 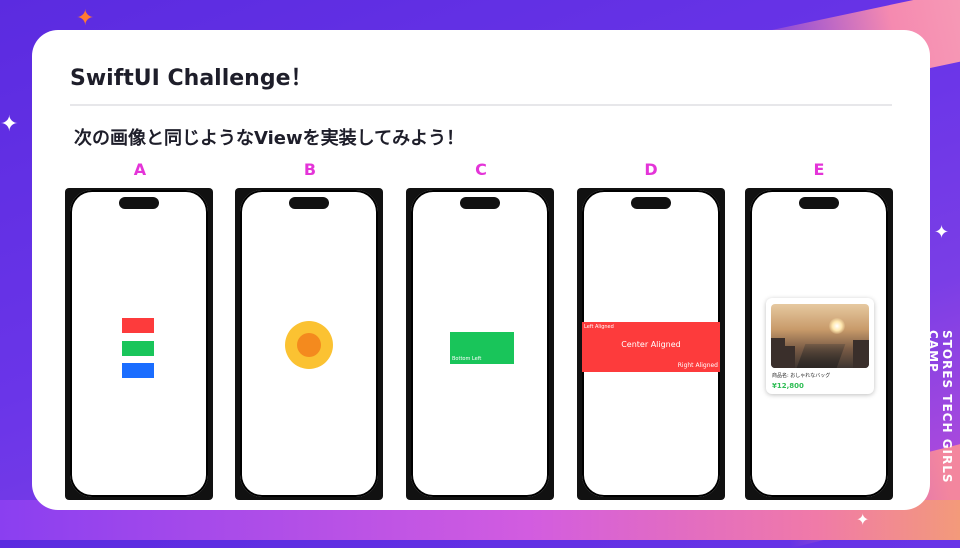 What do you see at coordinates (467, 359) in the screenshot?
I see `bottom-left-text: Bottom Left` at bounding box center [467, 359].